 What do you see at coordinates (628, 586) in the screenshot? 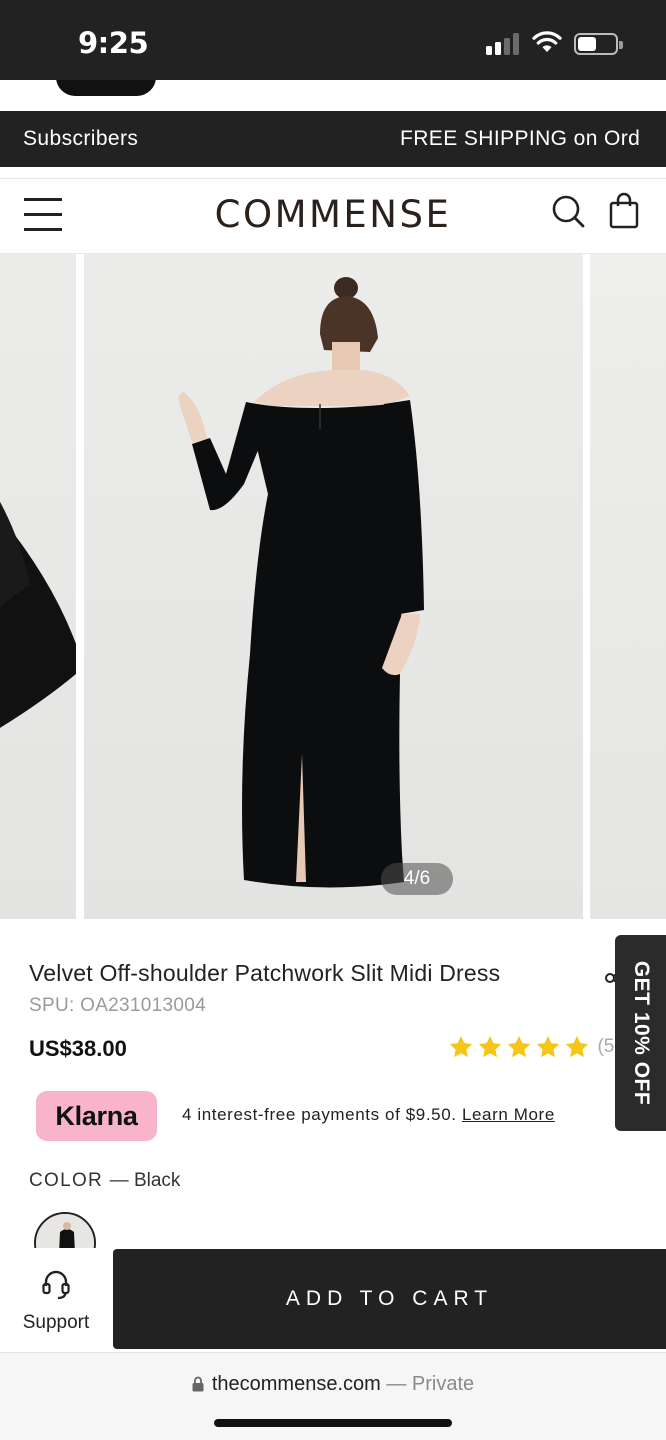
I see `gallery-next-image` at bounding box center [628, 586].